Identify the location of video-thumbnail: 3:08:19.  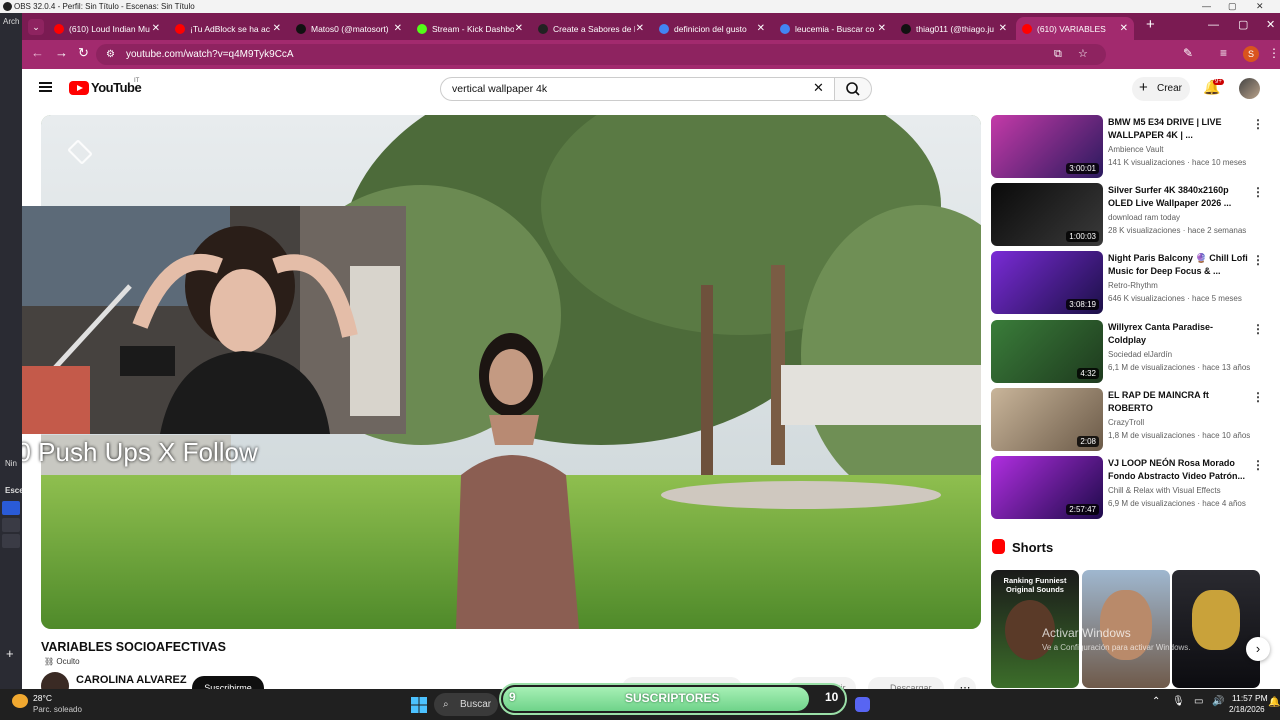
(1047, 282).